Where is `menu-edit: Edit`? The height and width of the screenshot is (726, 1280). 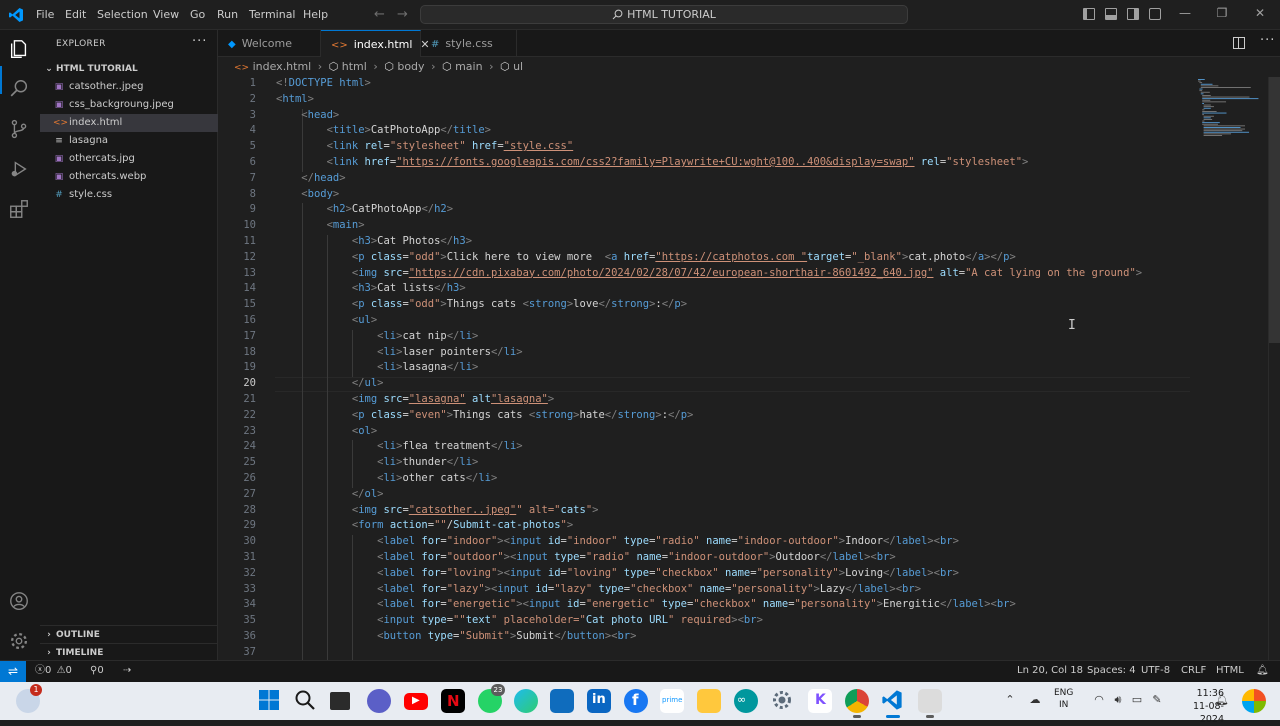
menu-edit: Edit is located at coordinates (75, 14).